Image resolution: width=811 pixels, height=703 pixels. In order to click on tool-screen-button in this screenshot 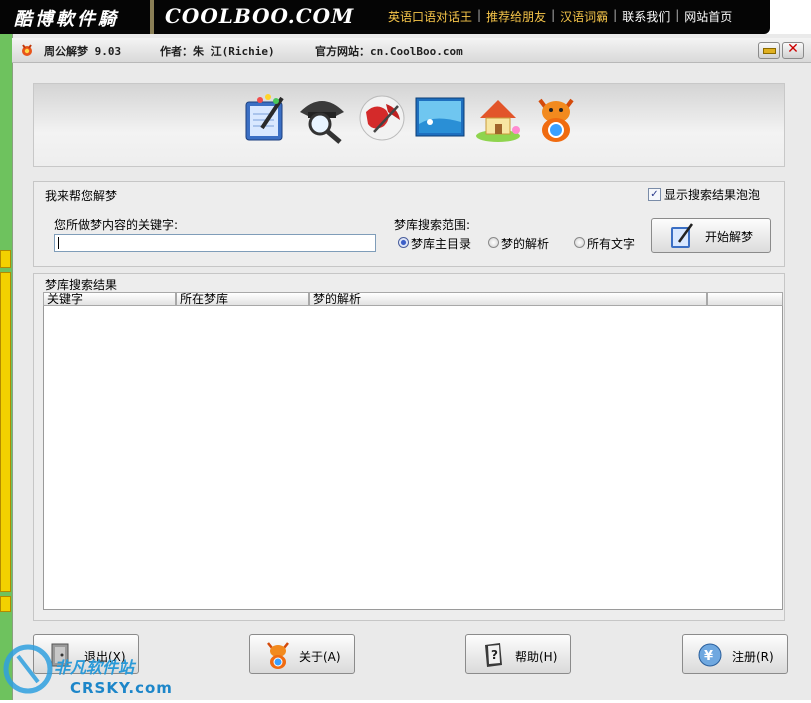, I will do `click(440, 118)`.